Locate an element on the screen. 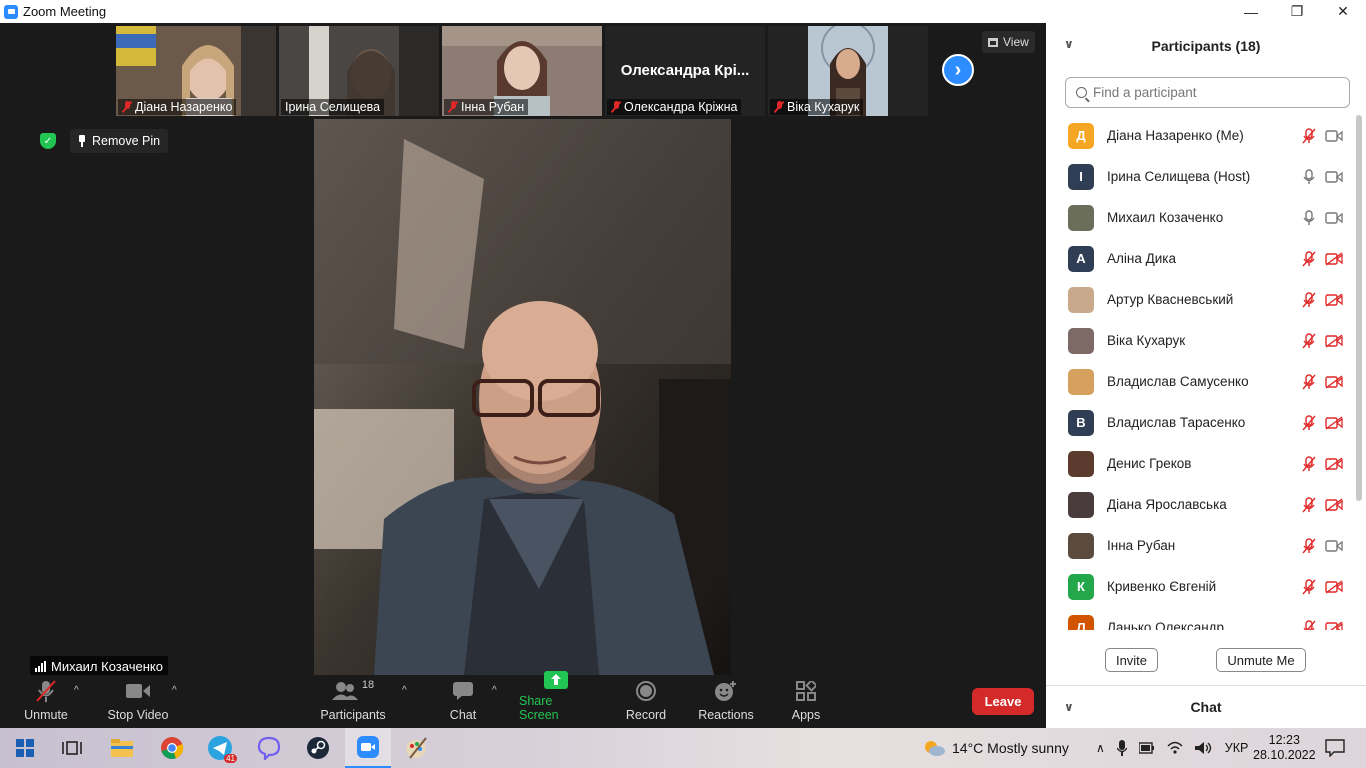 The image size is (1366, 768). chat-button: Chat is located at coordinates (463, 701).